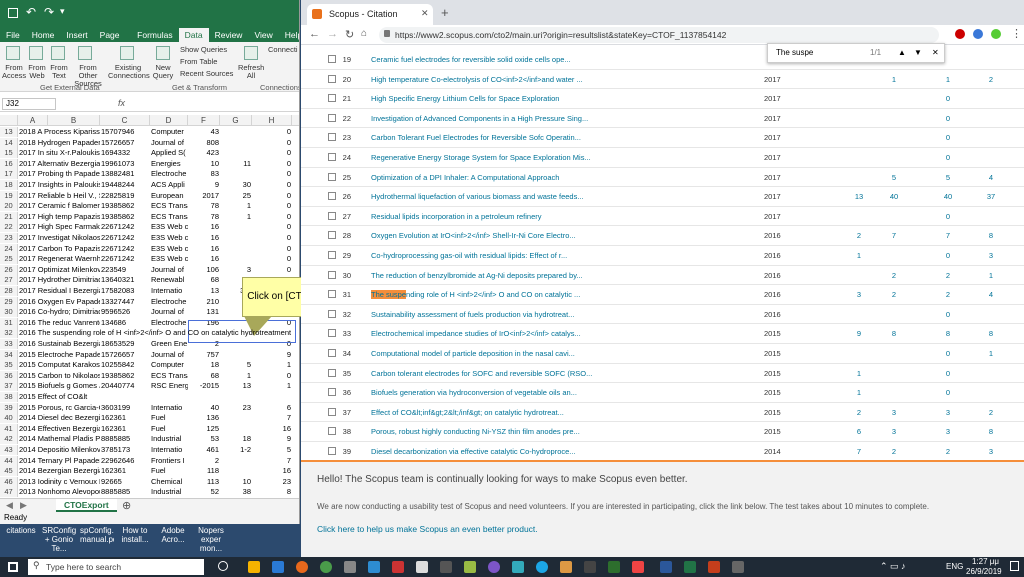  I want to click on grid-cell: 2017 High temp Papazisi K, so click(59, 217).